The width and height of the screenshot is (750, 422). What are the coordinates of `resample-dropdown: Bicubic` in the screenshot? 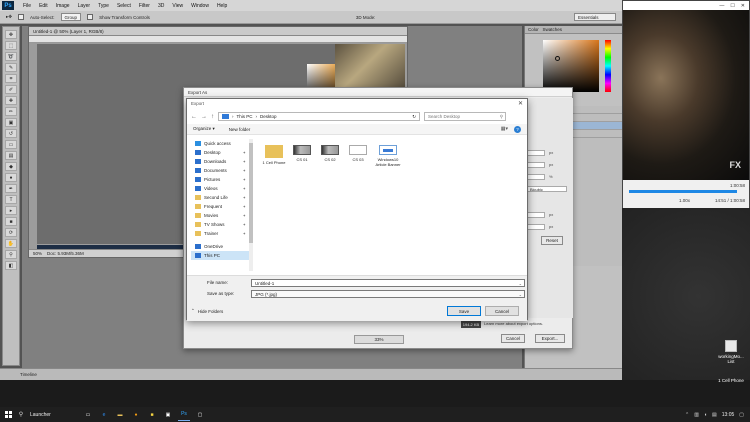 It's located at (547, 189).